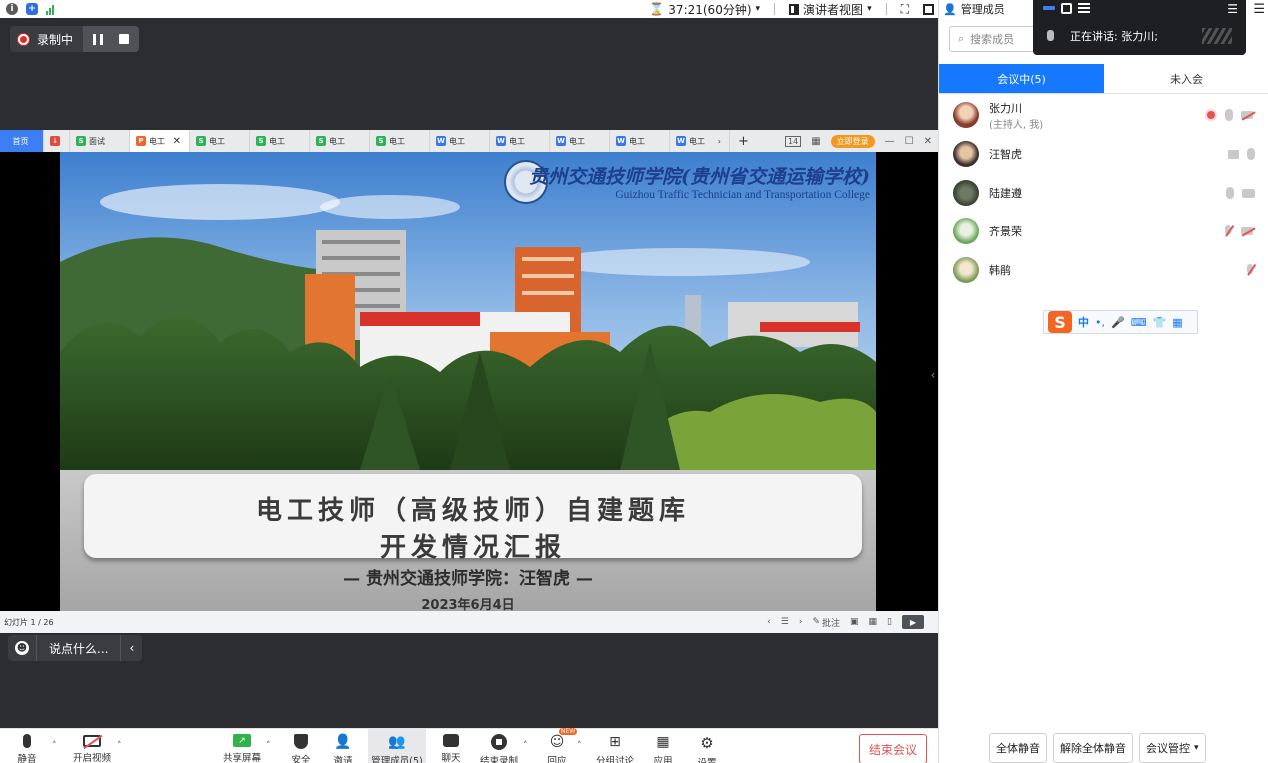 The image size is (1268, 763). What do you see at coordinates (704, 9) in the screenshot?
I see `meeting-timer: ⌛ 37:21(60分钟) ▾` at bounding box center [704, 9].